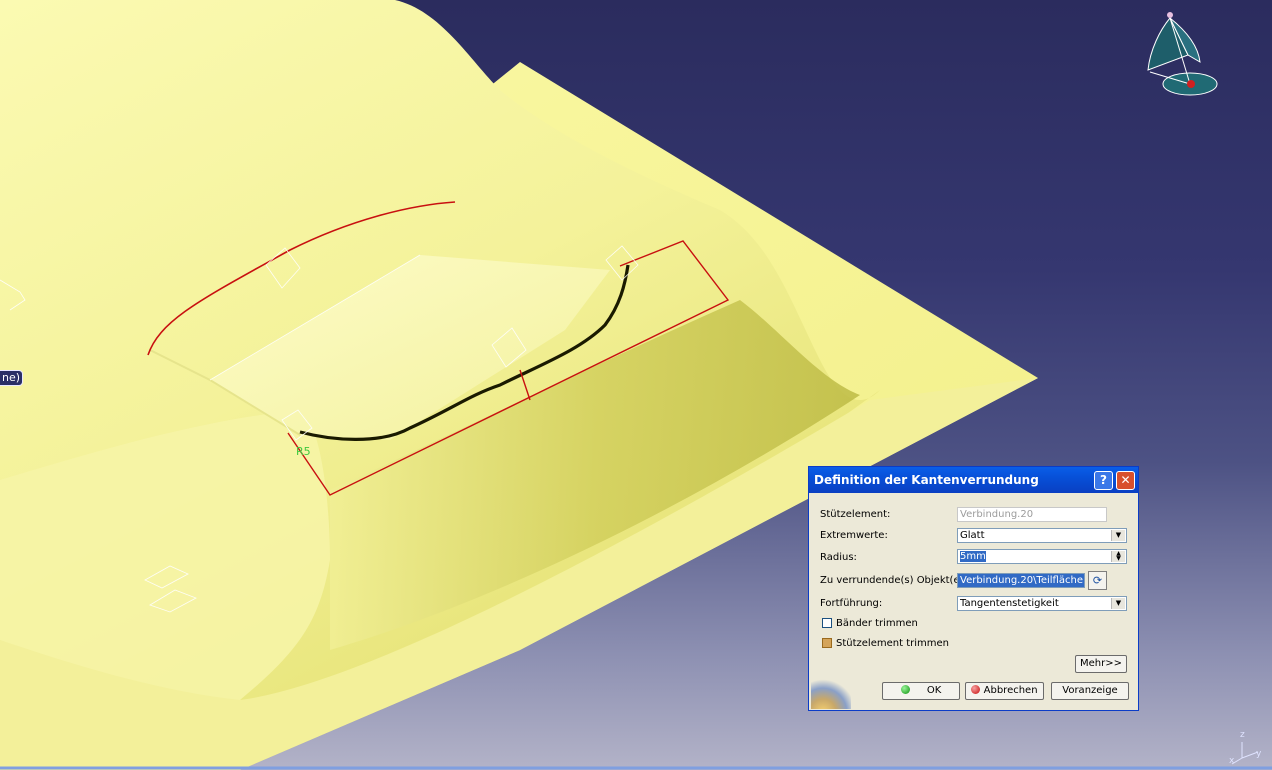 The height and width of the screenshot is (770, 1272). I want to click on extremities-label: Extremwerte:, so click(854, 535).